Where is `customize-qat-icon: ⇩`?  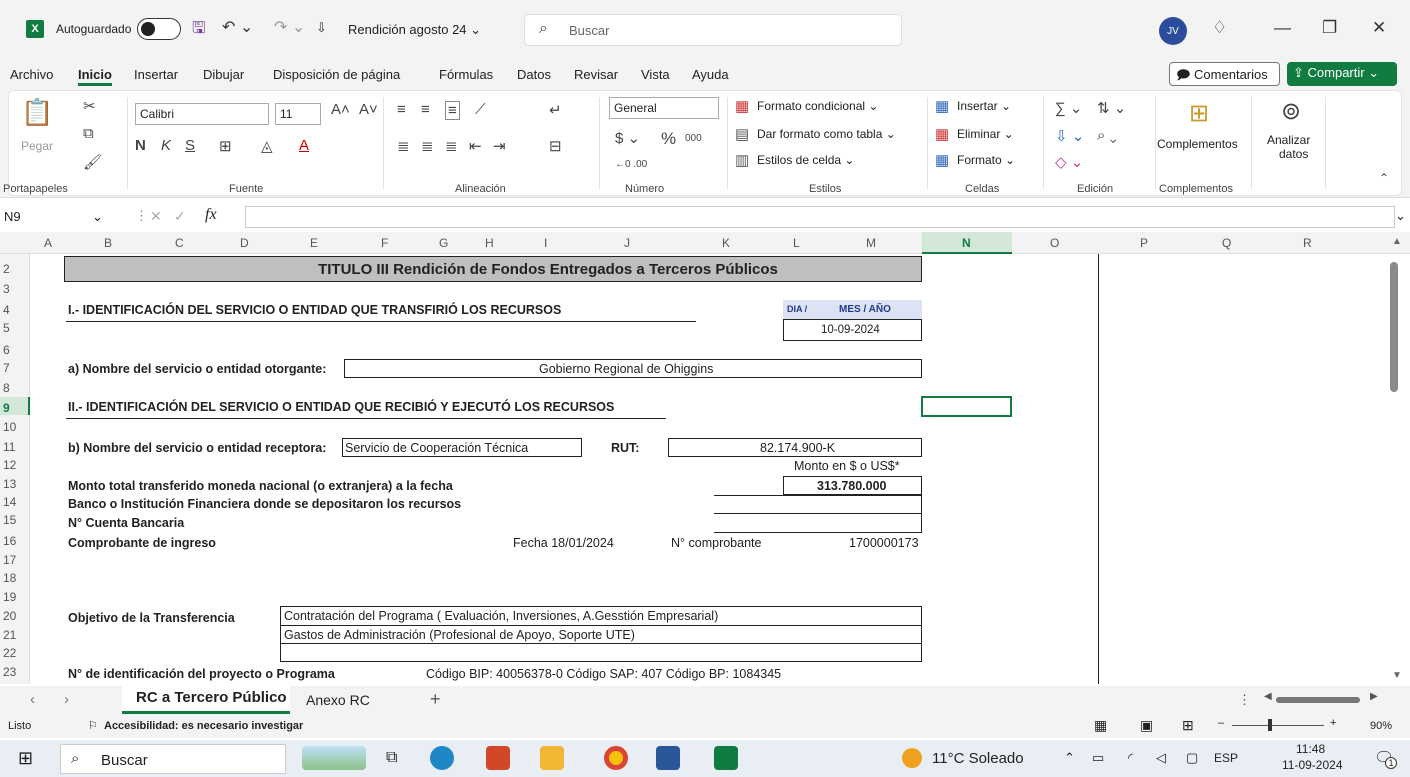
customize-qat-icon: ⇩ is located at coordinates (321, 28).